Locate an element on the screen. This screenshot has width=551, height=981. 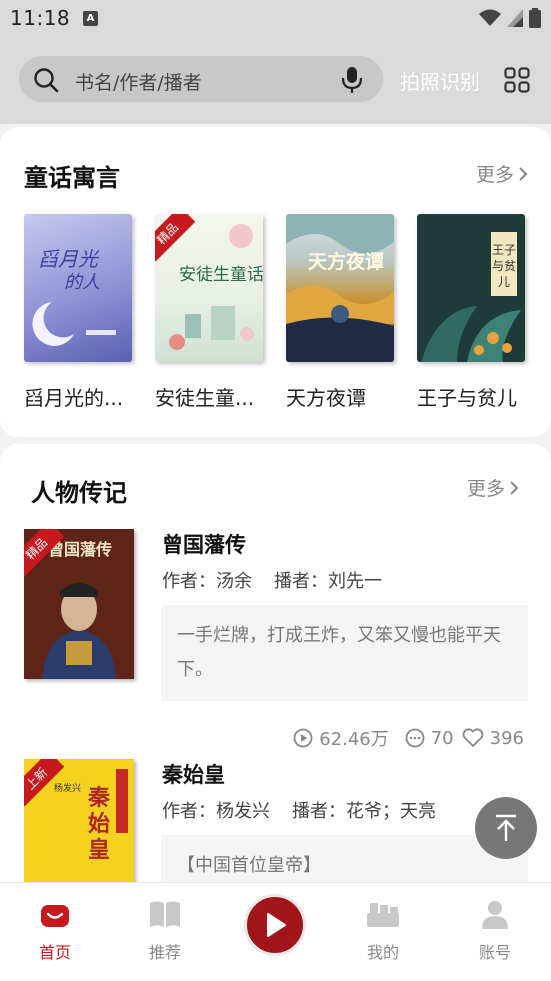
prince-pauper-illustration: 王子 与贫 儿 is located at coordinates (471, 297).